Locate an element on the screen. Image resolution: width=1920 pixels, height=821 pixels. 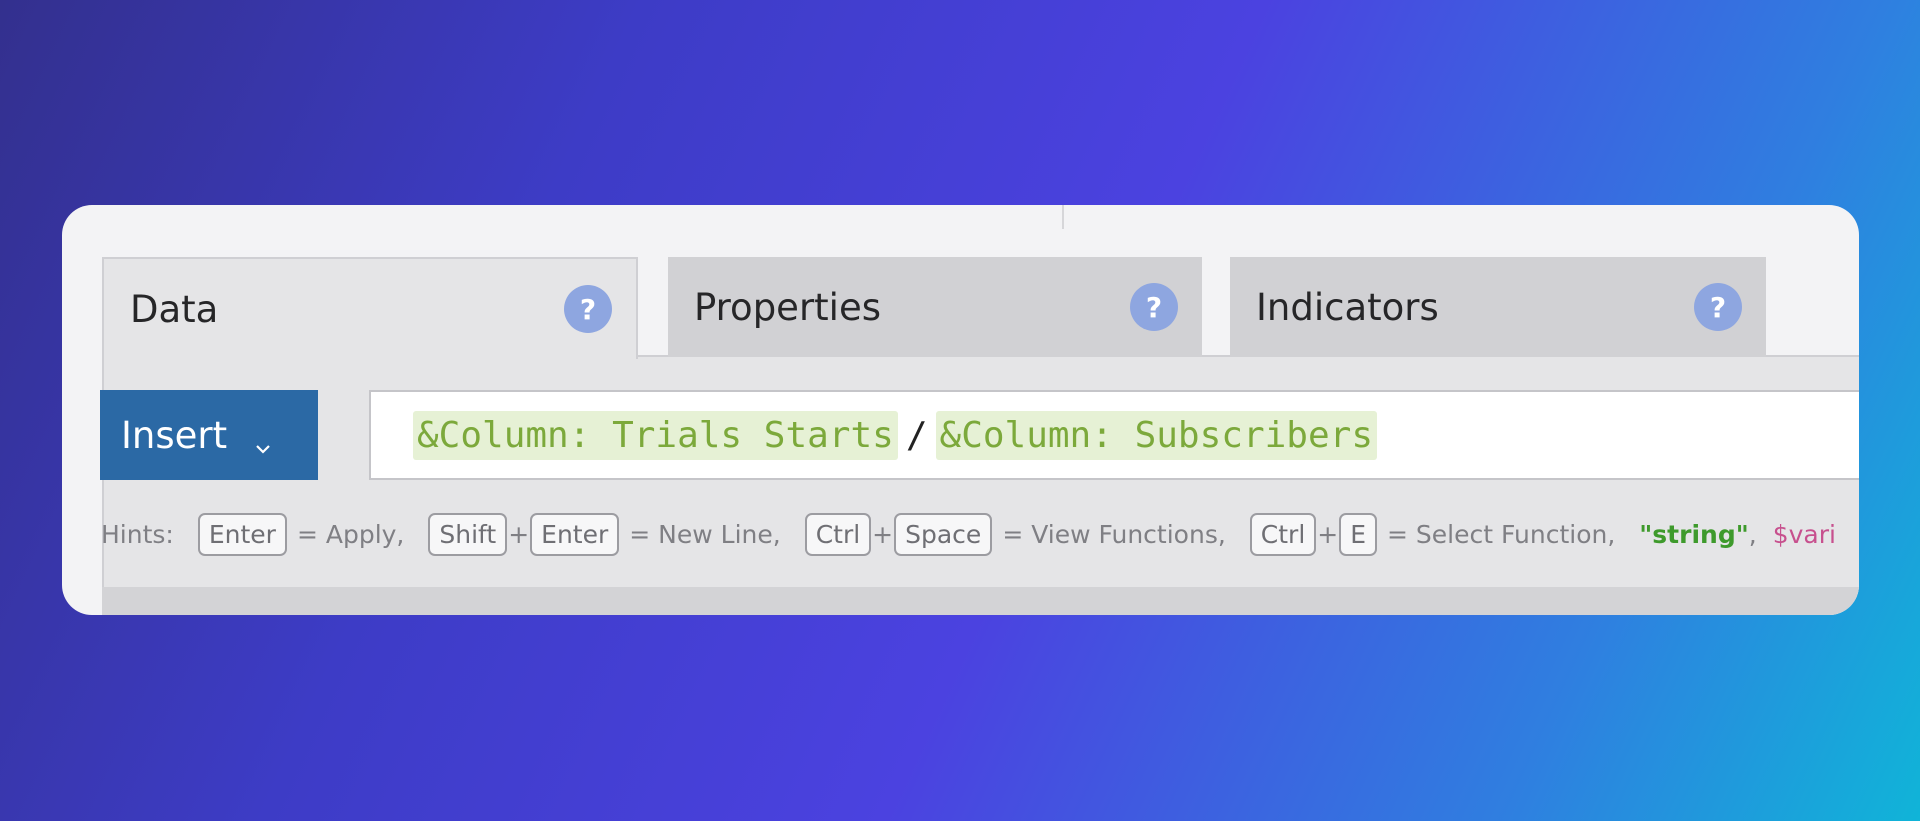
key-space: Space is located at coordinates (943, 534).